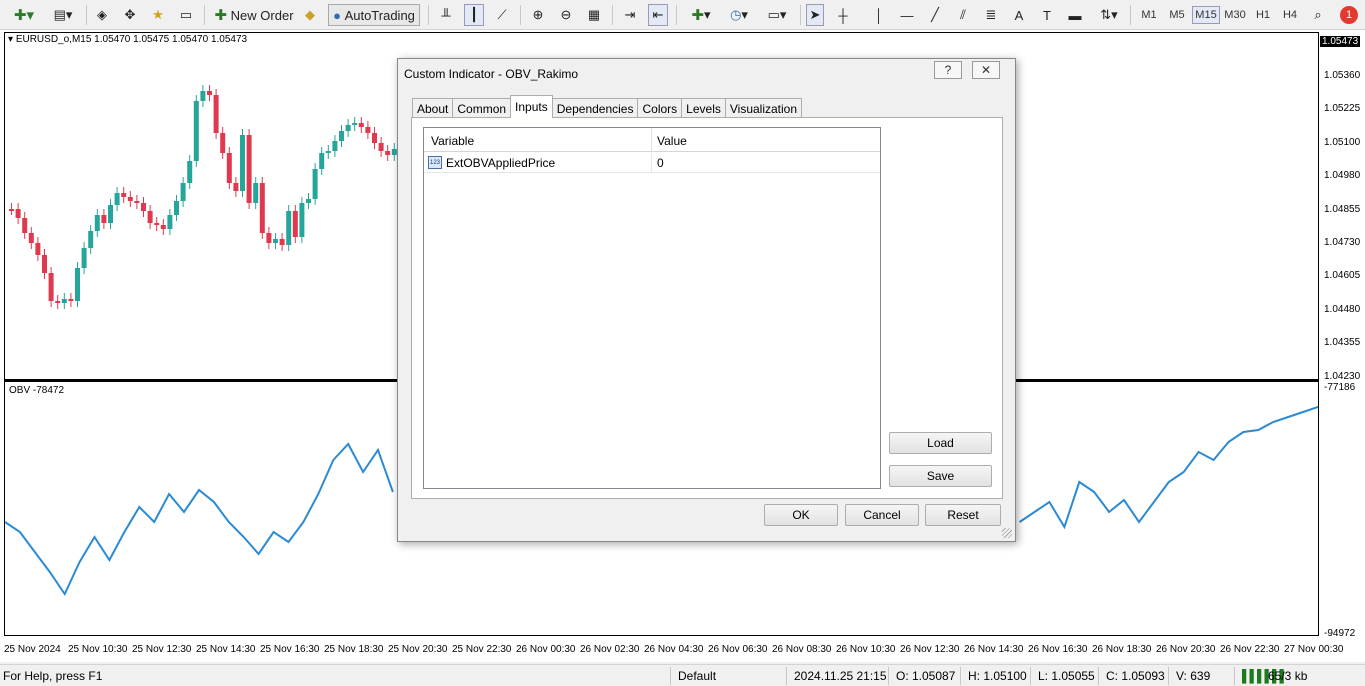  Describe the element at coordinates (502, 15) in the screenshot. I see `line-chart-icon: ⟋` at that location.